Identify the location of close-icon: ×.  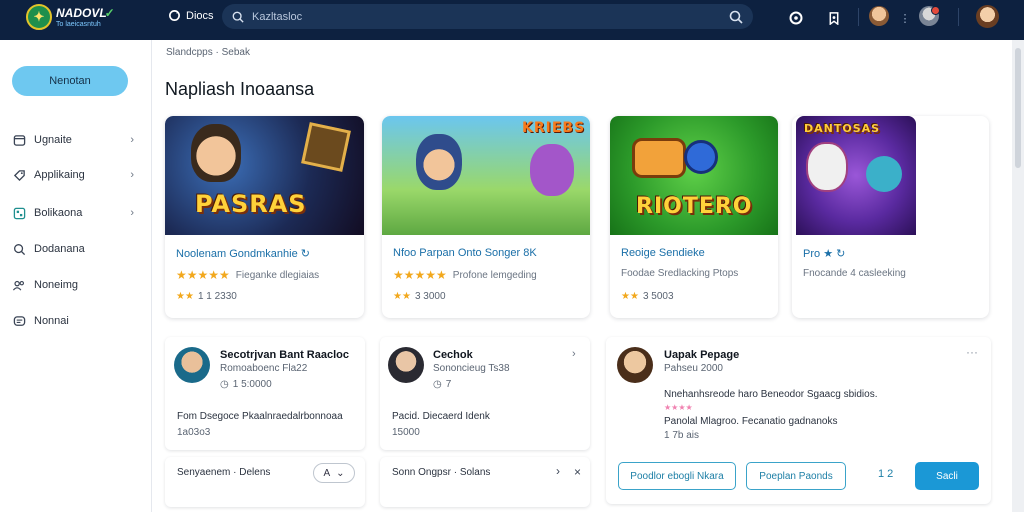
(577, 472).